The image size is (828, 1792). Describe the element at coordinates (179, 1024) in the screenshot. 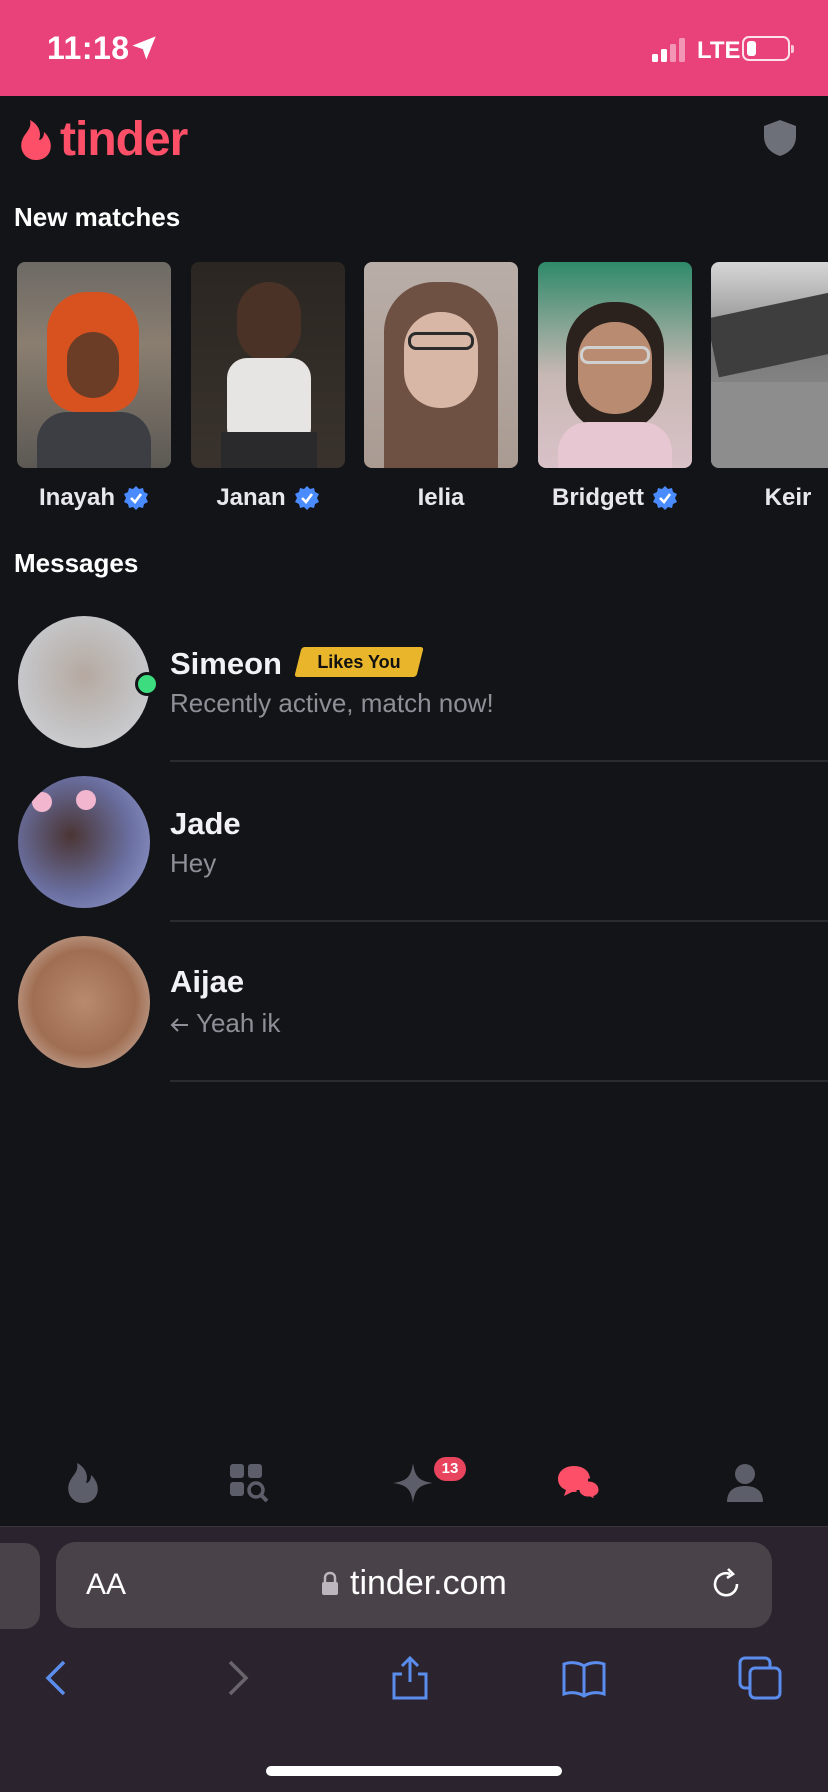

I see `reply-arrow-icon` at that location.